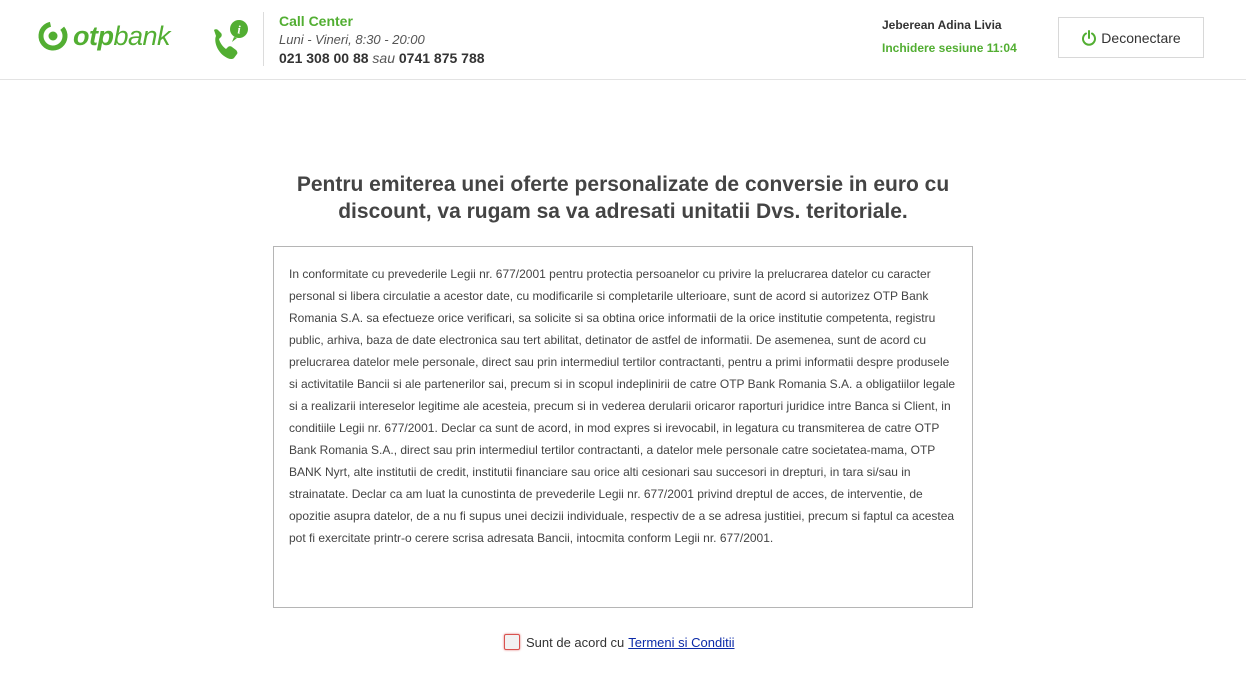 This screenshot has height=673, width=1246. Describe the element at coordinates (681, 642) in the screenshot. I see `terms-link: Termeni si Conditii` at that location.